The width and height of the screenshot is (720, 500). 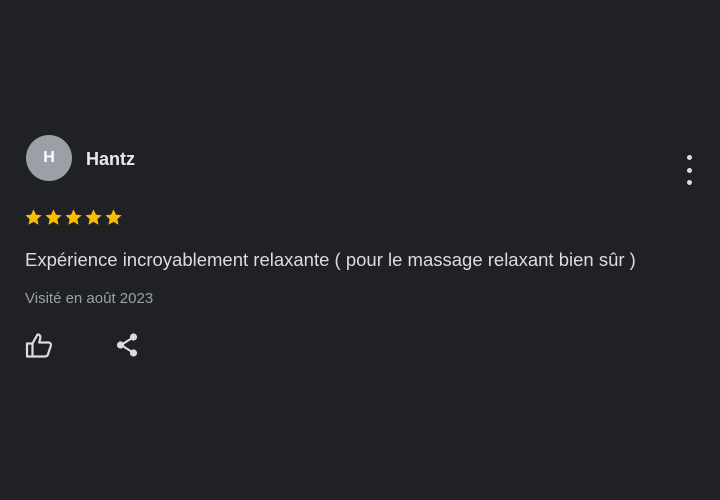 I want to click on author-name: Hantz, so click(x=110, y=159).